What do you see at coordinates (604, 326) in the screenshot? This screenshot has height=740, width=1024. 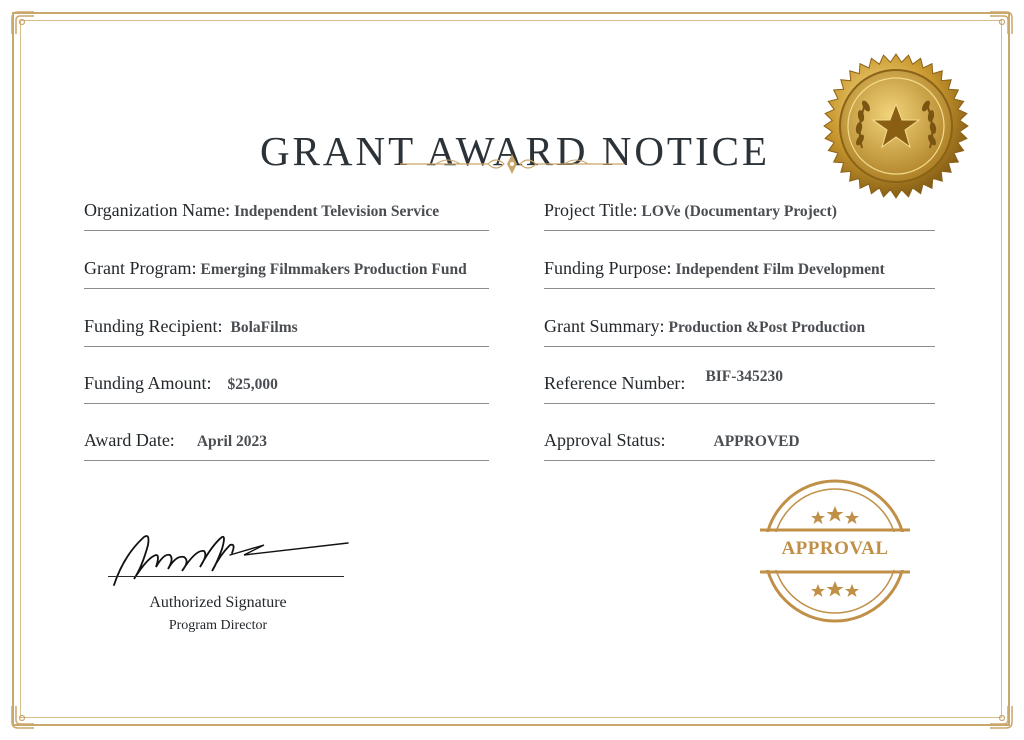 I see `field-label: Grant Summary:` at bounding box center [604, 326].